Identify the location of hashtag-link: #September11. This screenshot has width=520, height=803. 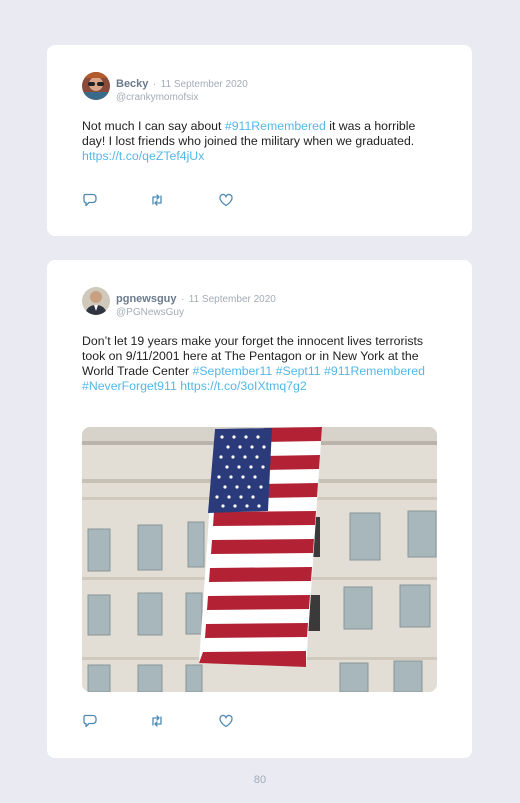
(233, 371).